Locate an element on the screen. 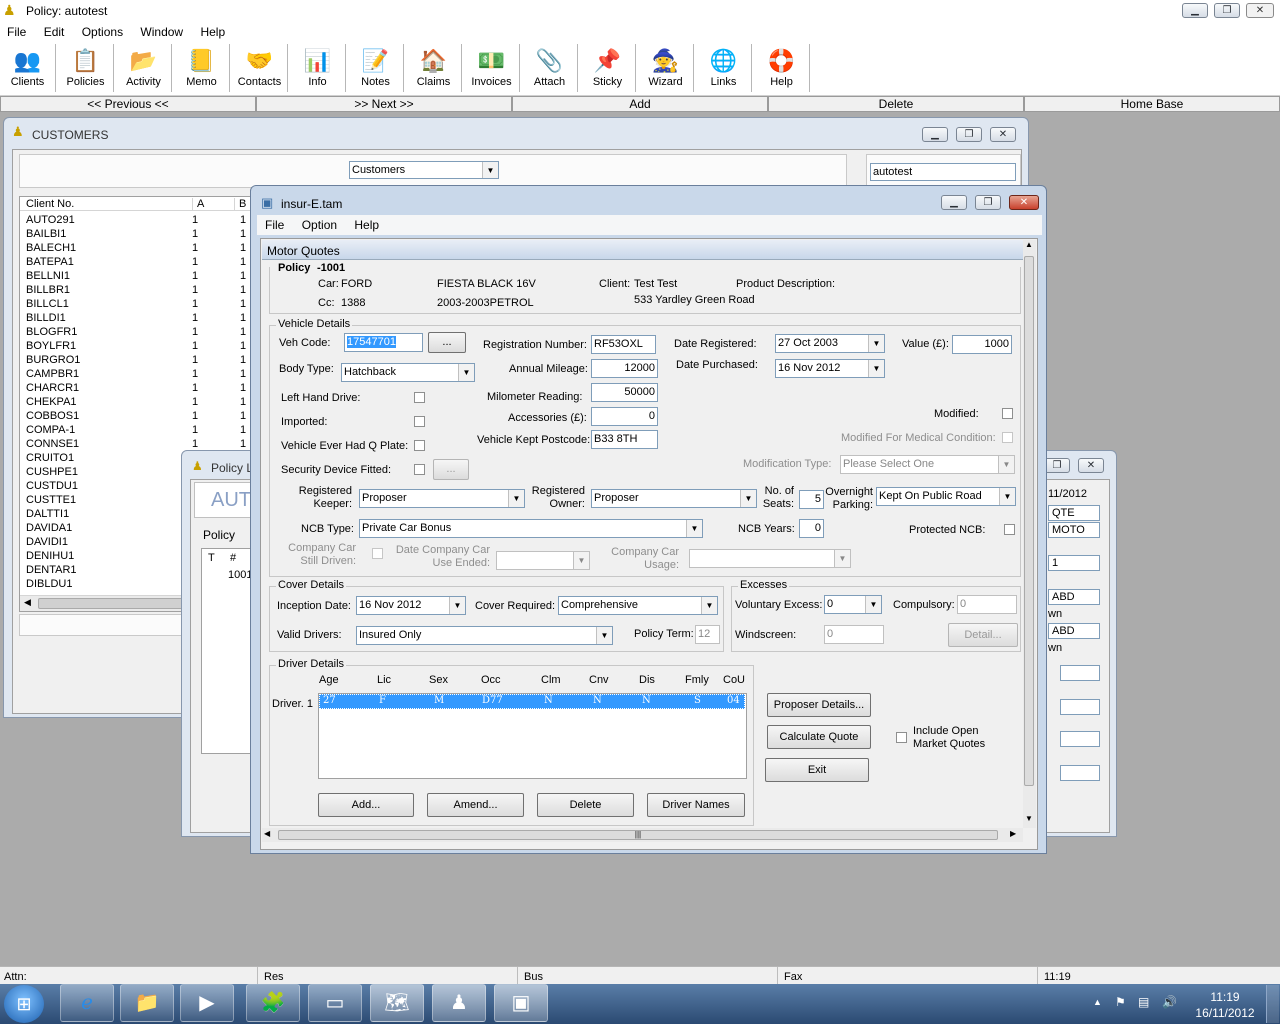 The height and width of the screenshot is (1024, 1280). insure-close-button: ✕ is located at coordinates (1024, 202).